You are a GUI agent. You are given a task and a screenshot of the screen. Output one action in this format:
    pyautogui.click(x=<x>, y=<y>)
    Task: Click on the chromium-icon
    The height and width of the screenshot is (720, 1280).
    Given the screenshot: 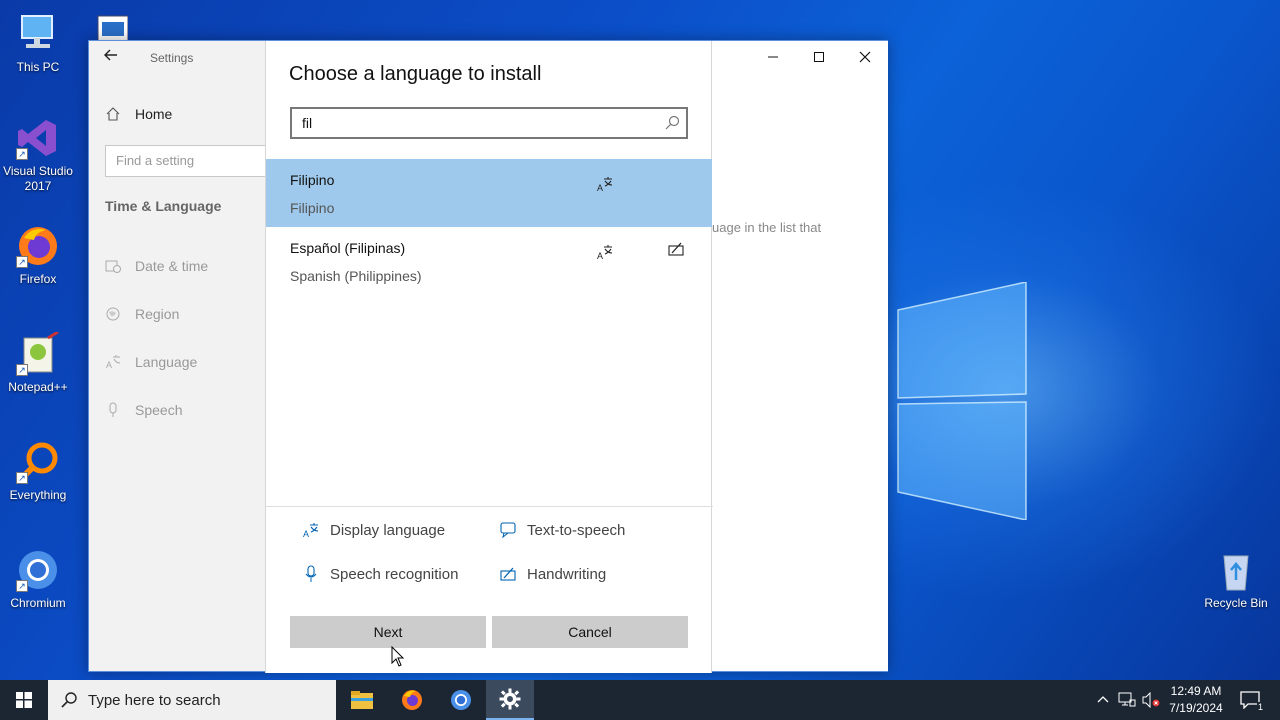 What is the action you would take?
    pyautogui.click(x=461, y=700)
    